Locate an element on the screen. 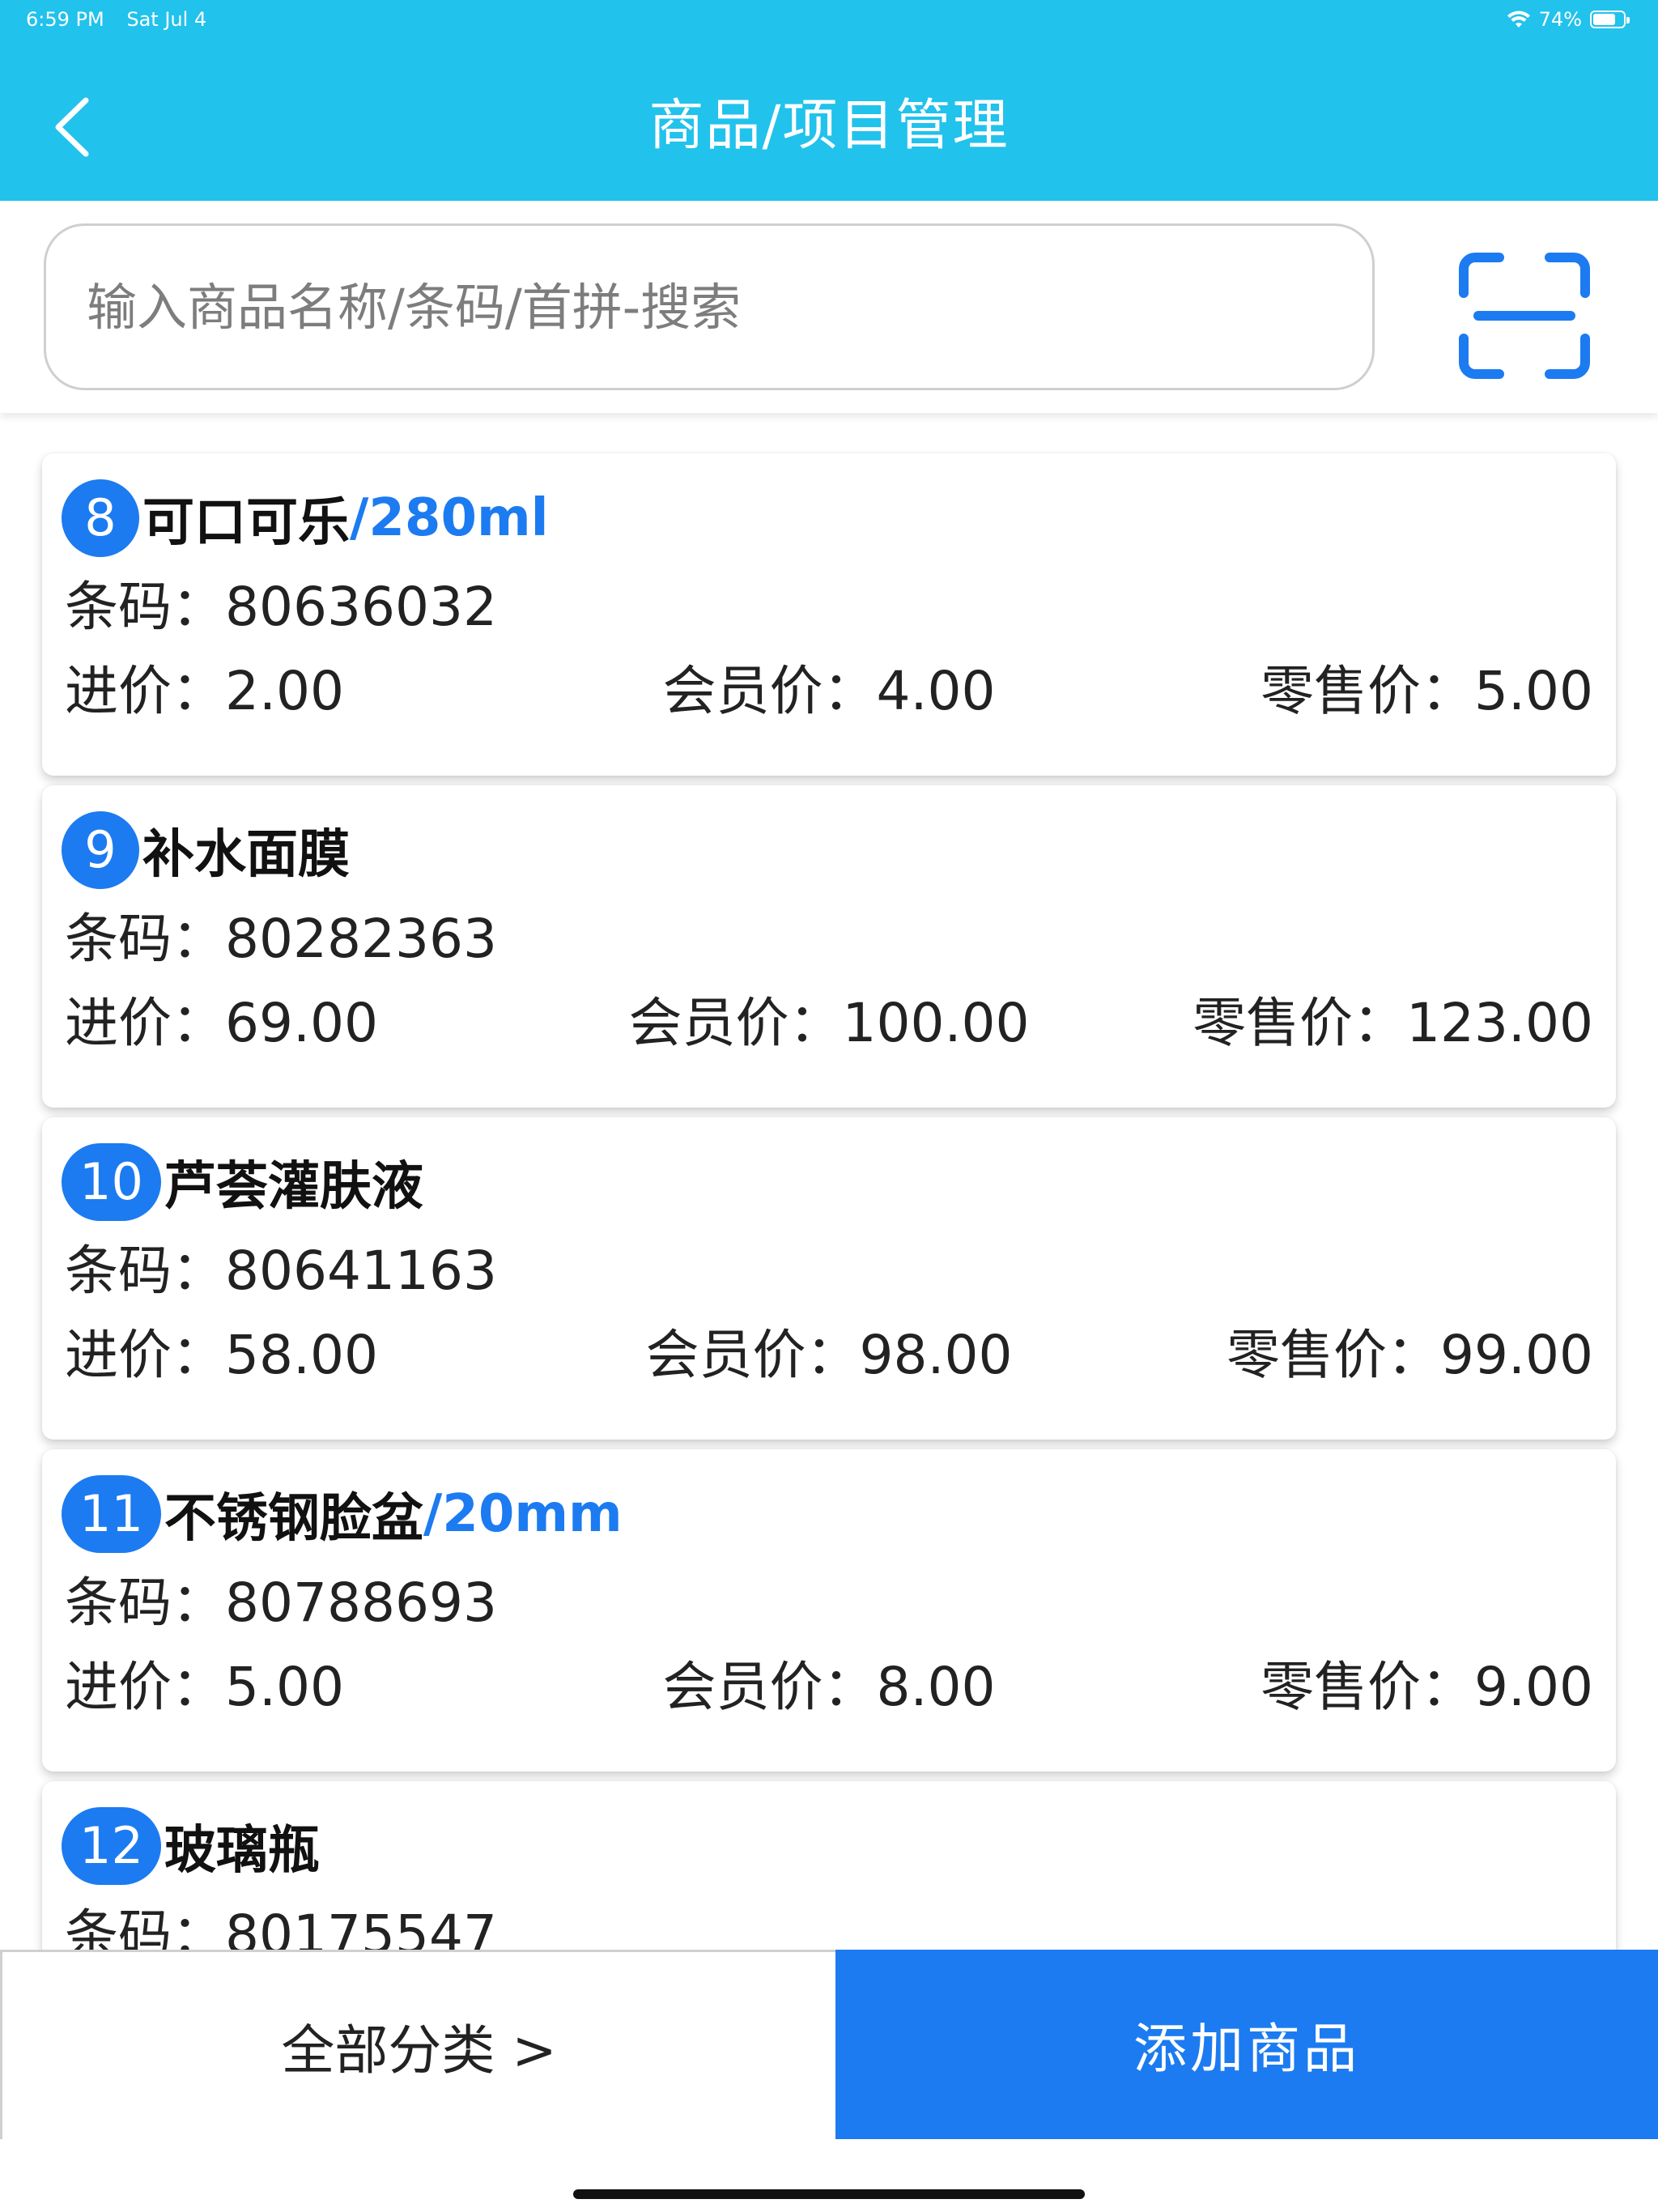 The image size is (1658, 2212). retail-price: 零售价：99.00 is located at coordinates (1409, 1356).